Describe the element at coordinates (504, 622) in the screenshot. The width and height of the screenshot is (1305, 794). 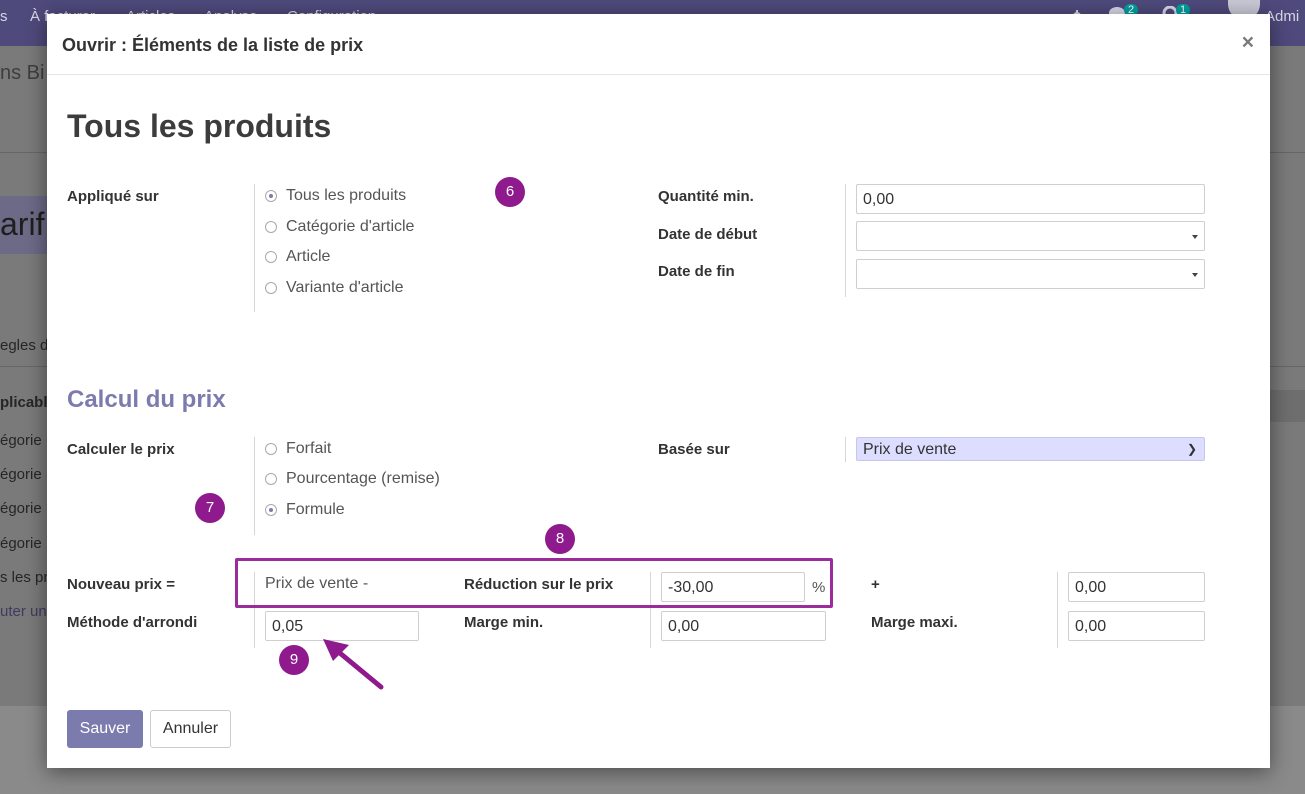
I see `min-margin-label: Marge min.` at that location.